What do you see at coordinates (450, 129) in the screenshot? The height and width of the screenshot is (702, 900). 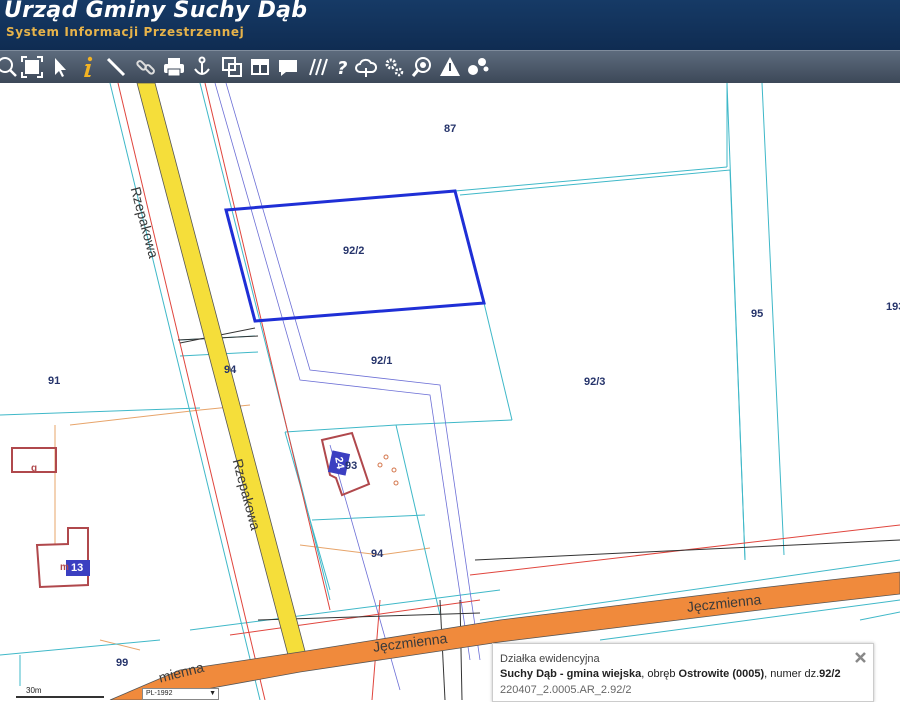 I see `parcel-label-87: 87` at bounding box center [450, 129].